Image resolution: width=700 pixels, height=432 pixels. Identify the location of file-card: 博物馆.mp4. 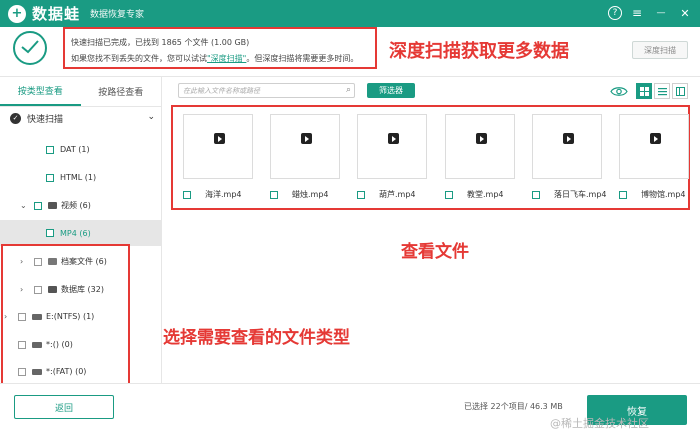
(654, 159).